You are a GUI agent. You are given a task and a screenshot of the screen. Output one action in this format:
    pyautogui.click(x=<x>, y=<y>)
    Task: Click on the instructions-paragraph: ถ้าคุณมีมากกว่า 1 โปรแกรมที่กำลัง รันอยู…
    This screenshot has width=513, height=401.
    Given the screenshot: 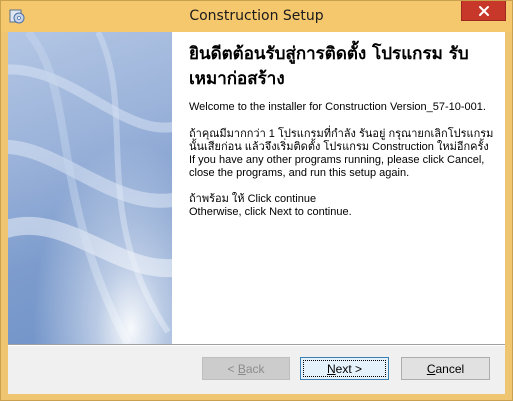 What is the action you would take?
    pyautogui.click(x=344, y=154)
    